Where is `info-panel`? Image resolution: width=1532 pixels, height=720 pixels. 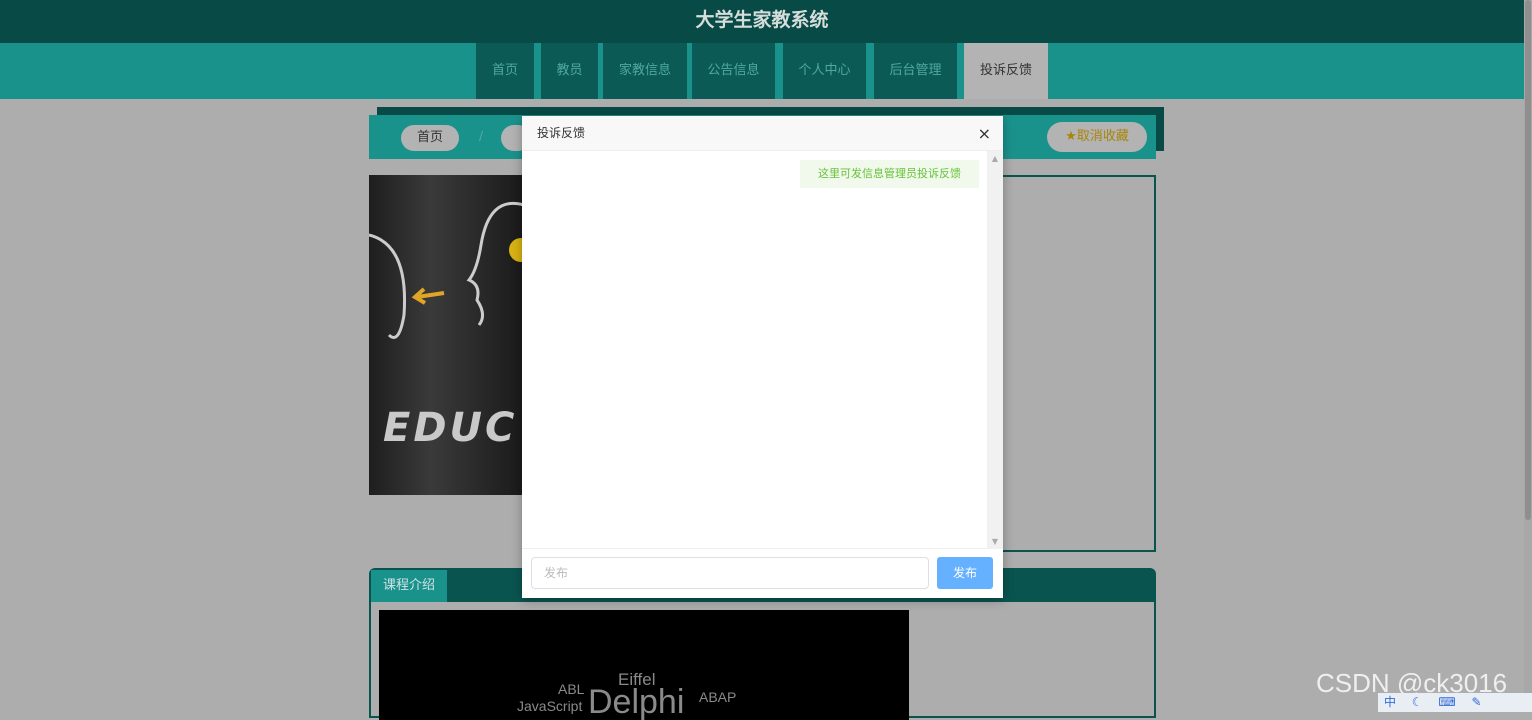 info-panel is located at coordinates (1078, 363).